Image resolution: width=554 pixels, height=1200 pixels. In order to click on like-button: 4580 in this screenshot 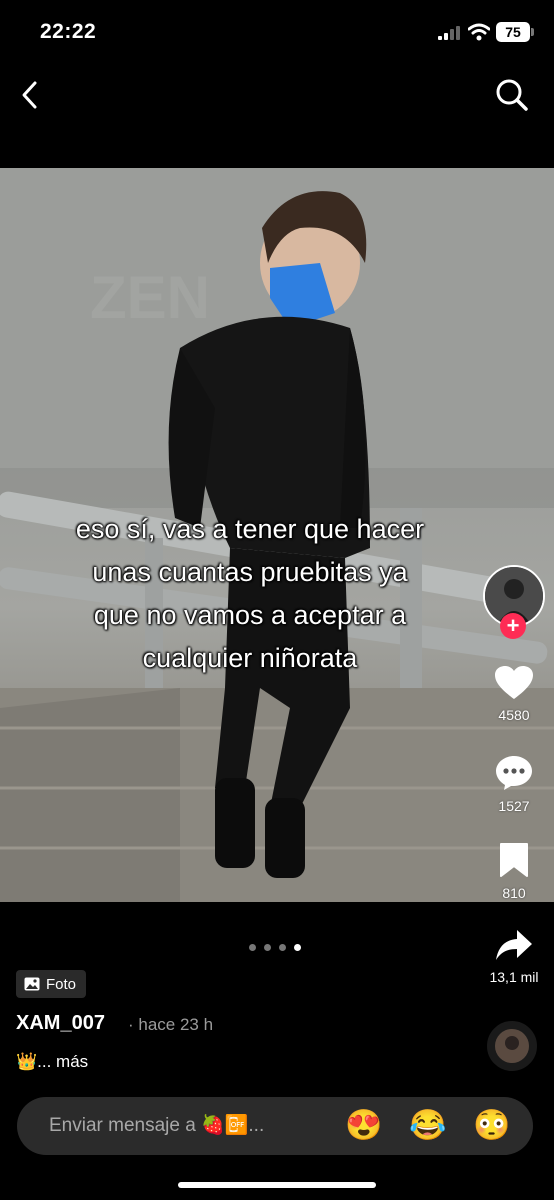, I will do `click(514, 694)`.